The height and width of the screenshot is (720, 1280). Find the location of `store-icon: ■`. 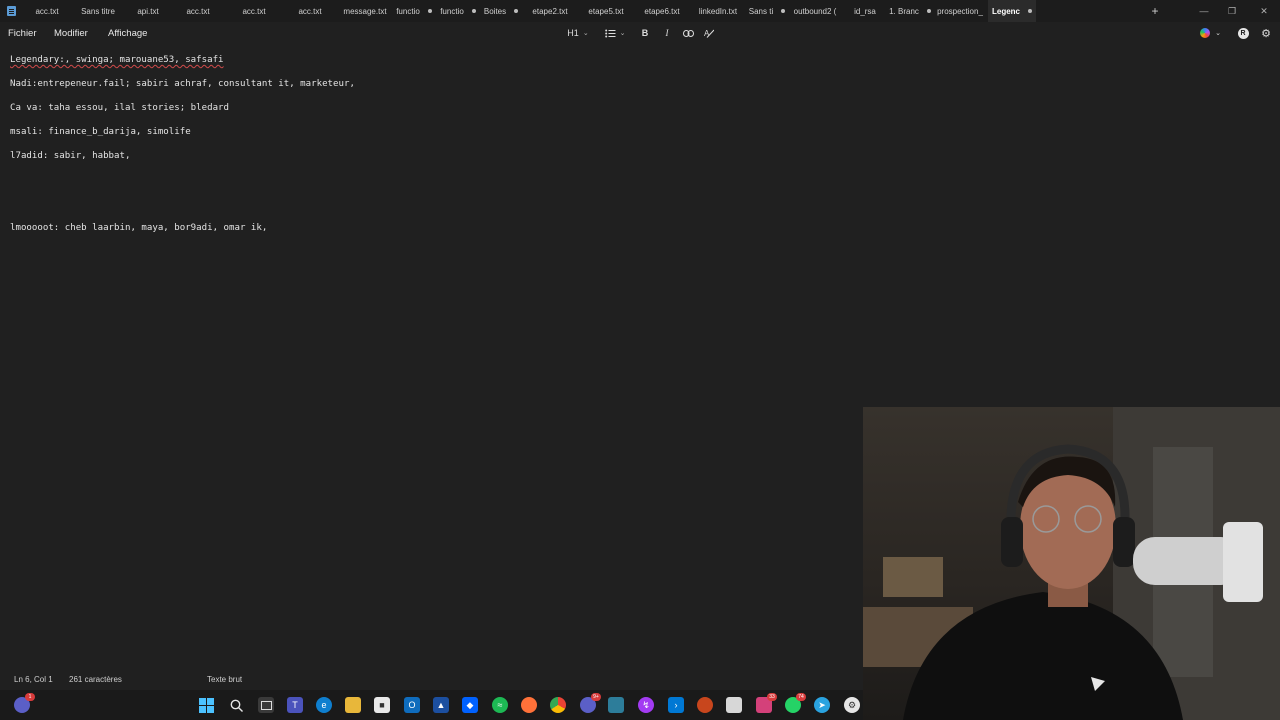

store-icon: ■ is located at coordinates (382, 705).